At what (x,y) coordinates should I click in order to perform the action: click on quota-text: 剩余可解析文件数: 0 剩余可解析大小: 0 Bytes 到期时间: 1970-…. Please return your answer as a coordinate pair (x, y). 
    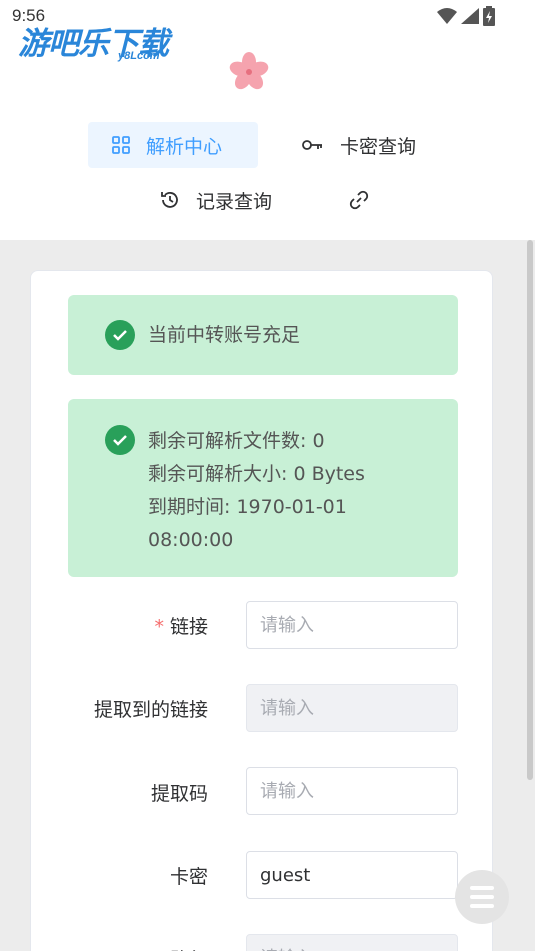
    Looking at the image, I should click on (256, 491).